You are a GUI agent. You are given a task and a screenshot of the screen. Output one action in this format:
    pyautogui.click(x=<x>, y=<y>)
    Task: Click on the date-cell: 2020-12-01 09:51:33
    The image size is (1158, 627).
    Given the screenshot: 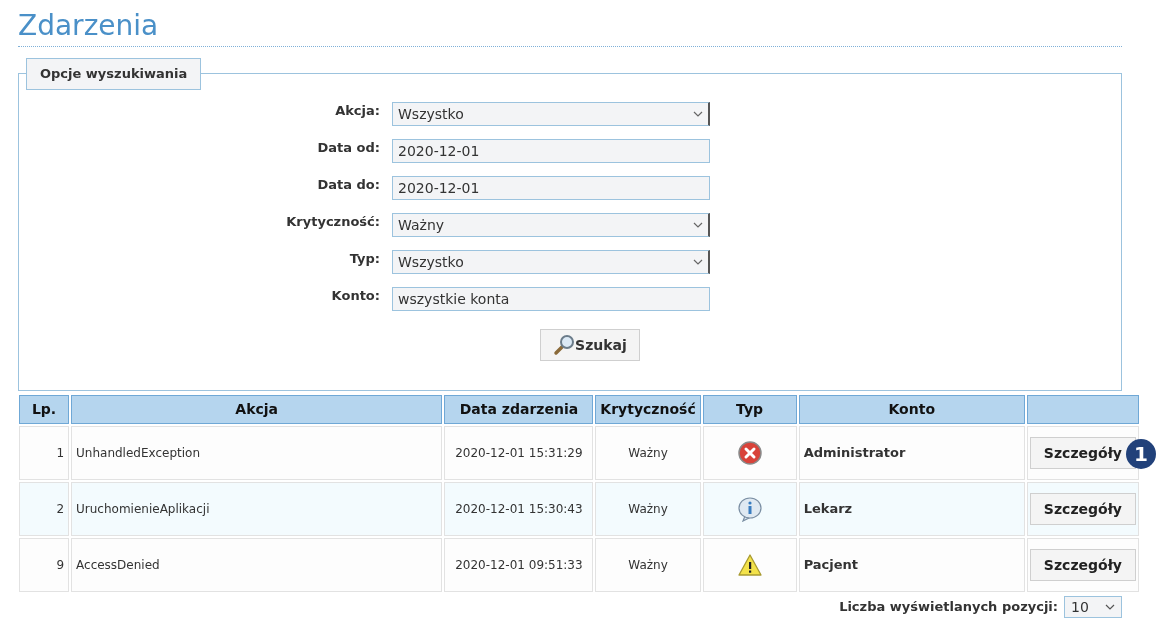 What is the action you would take?
    pyautogui.click(x=519, y=565)
    